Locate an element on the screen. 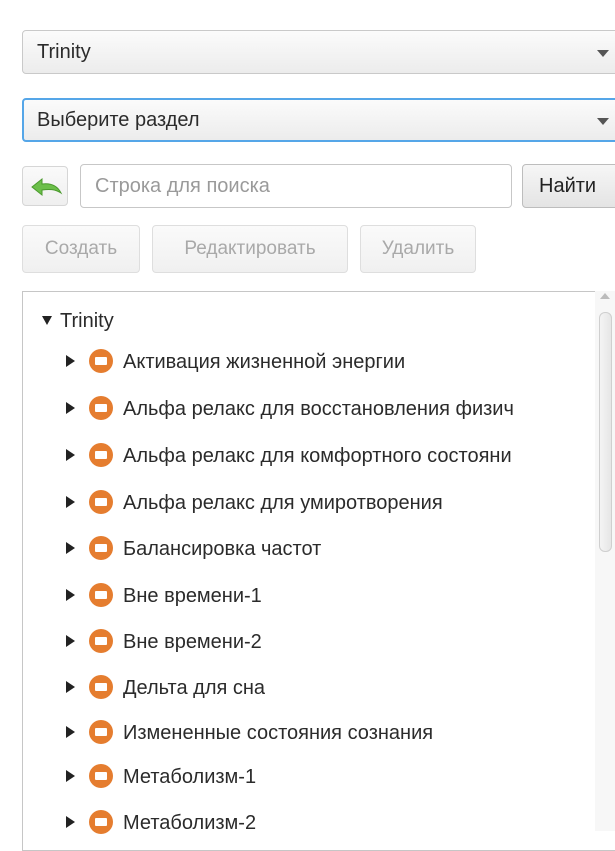  tree-item: Альфа релакс для восстановления физич is located at coordinates (290, 409).